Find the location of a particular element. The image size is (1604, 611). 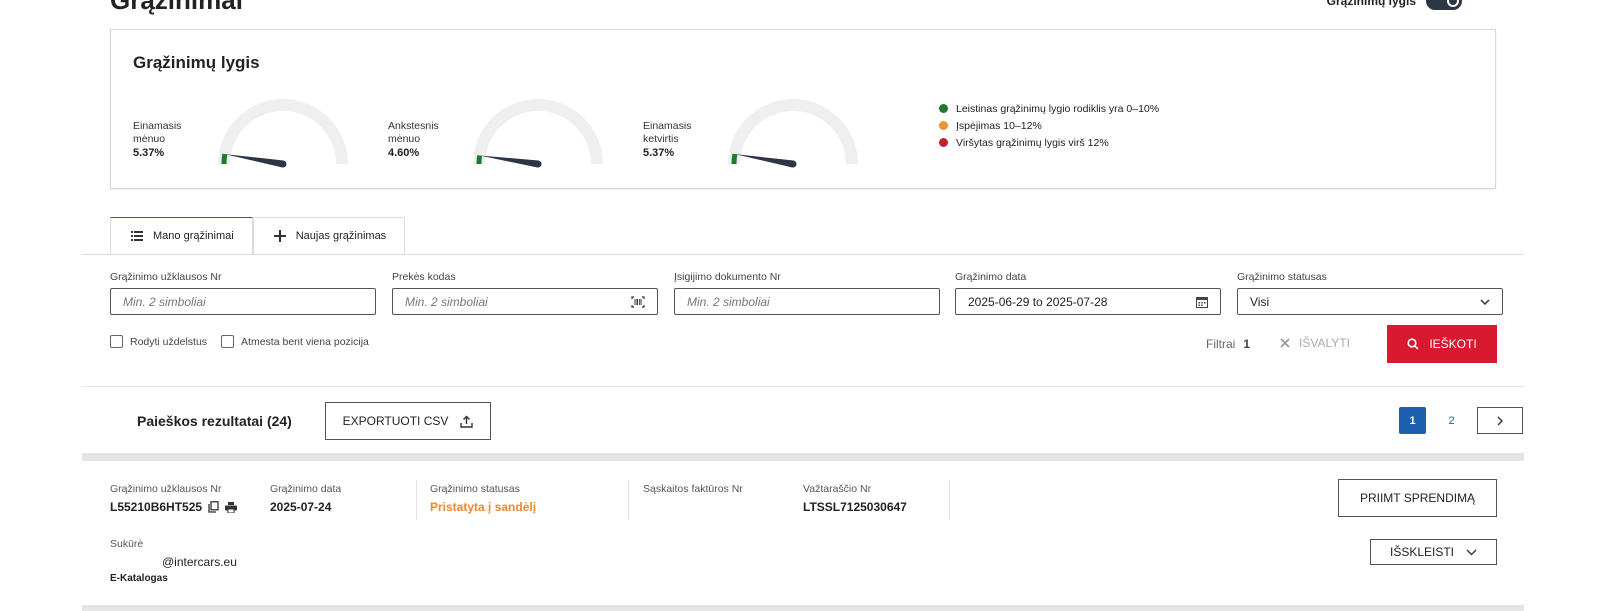

filter-request-no: Grąžinimo užklausos Nr Min. 2 simboliai is located at coordinates (243, 293).